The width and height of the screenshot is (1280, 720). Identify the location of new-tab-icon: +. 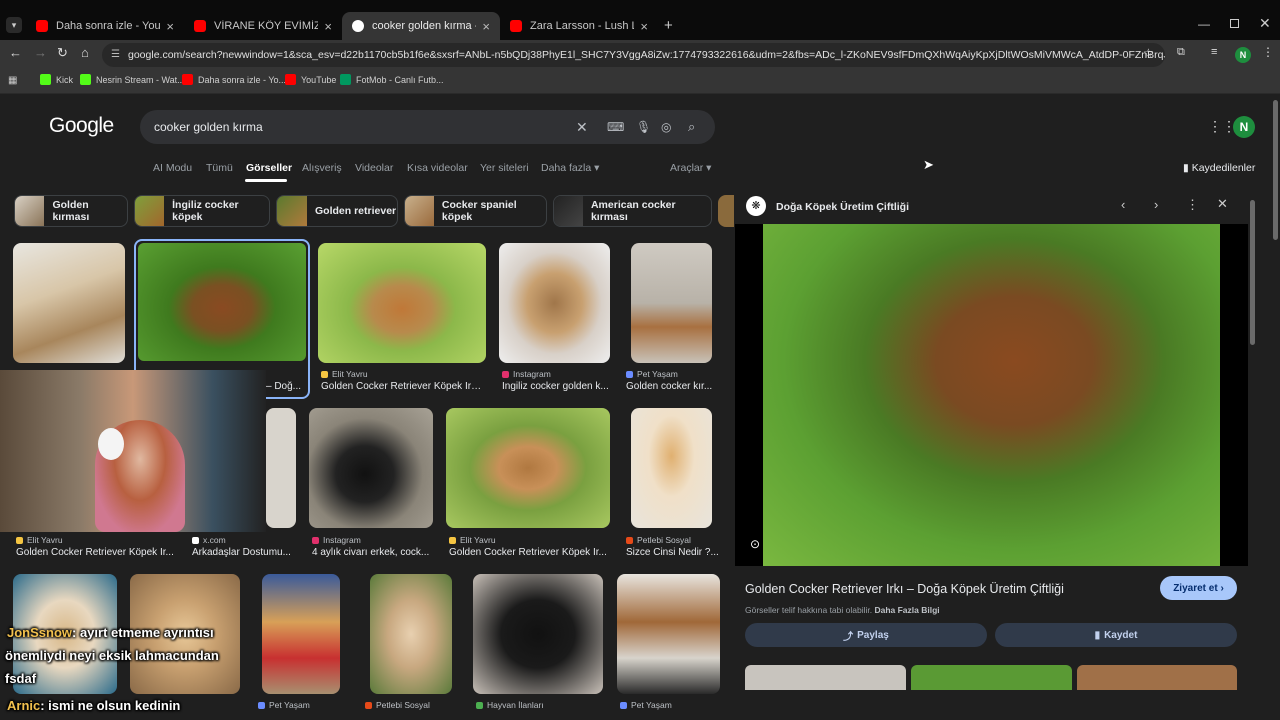
(668, 25).